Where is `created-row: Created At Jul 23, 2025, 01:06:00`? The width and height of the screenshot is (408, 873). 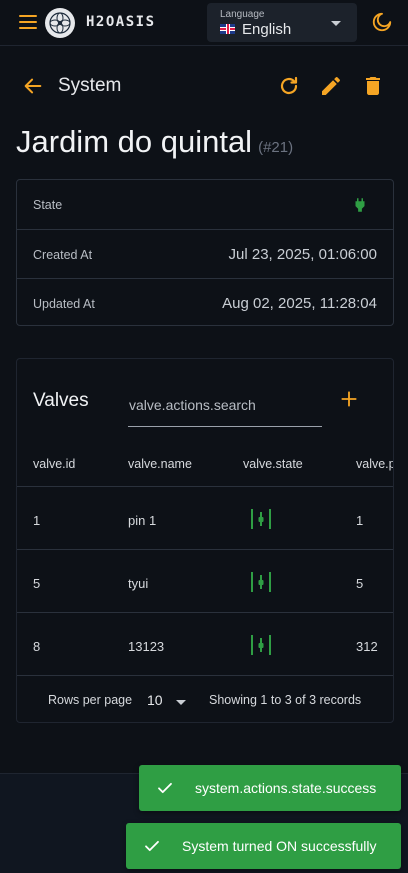
created-row: Created At Jul 23, 2025, 01:06:00 is located at coordinates (205, 253).